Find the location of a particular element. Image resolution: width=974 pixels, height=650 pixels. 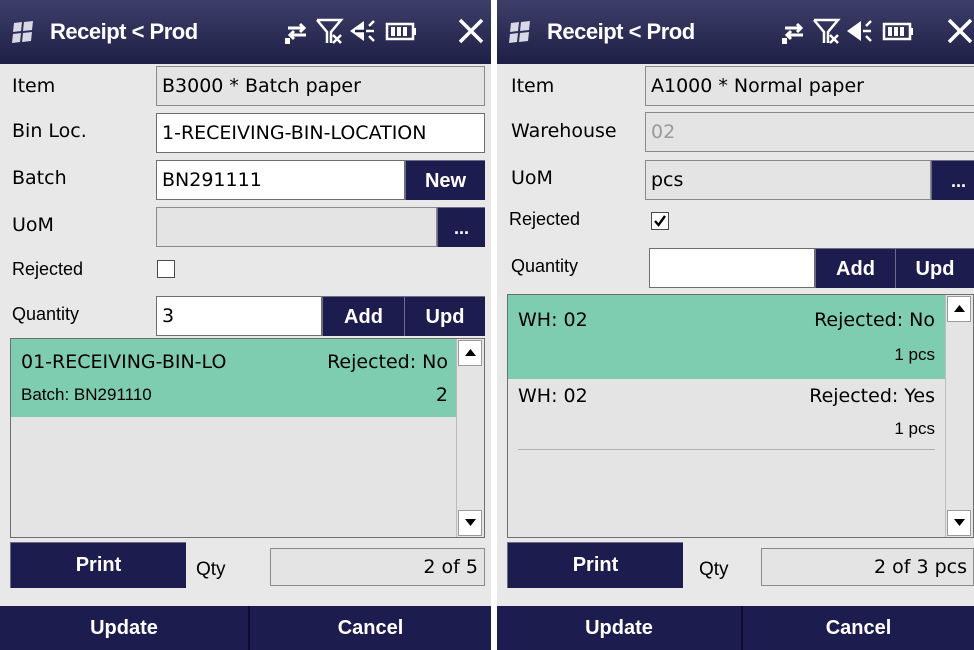

qty-progress-field: 2 of 5 is located at coordinates (377, 567).